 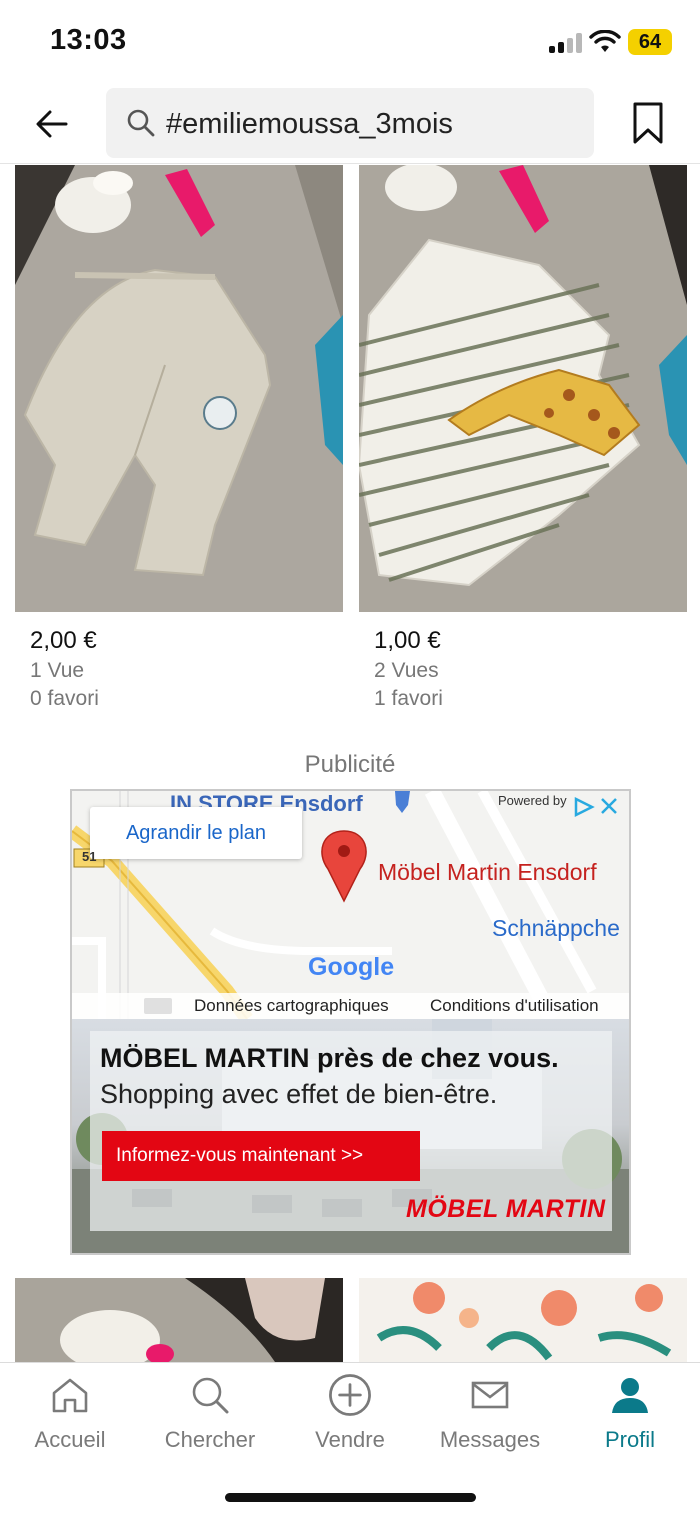 I want to click on google-logo: Google, so click(x=351, y=967).